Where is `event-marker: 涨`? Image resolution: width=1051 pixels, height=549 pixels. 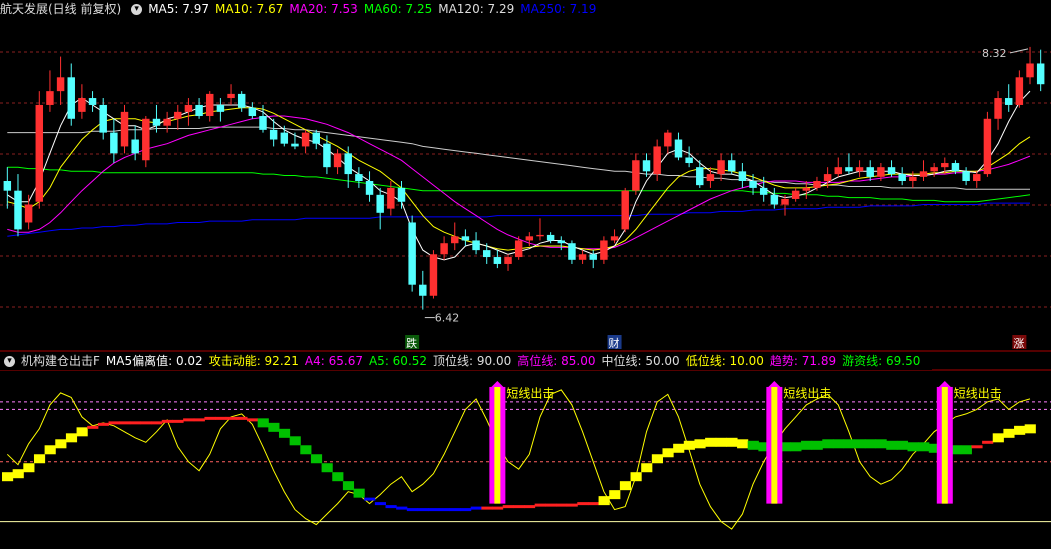
event-marker: 涨 is located at coordinates (1018, 343).